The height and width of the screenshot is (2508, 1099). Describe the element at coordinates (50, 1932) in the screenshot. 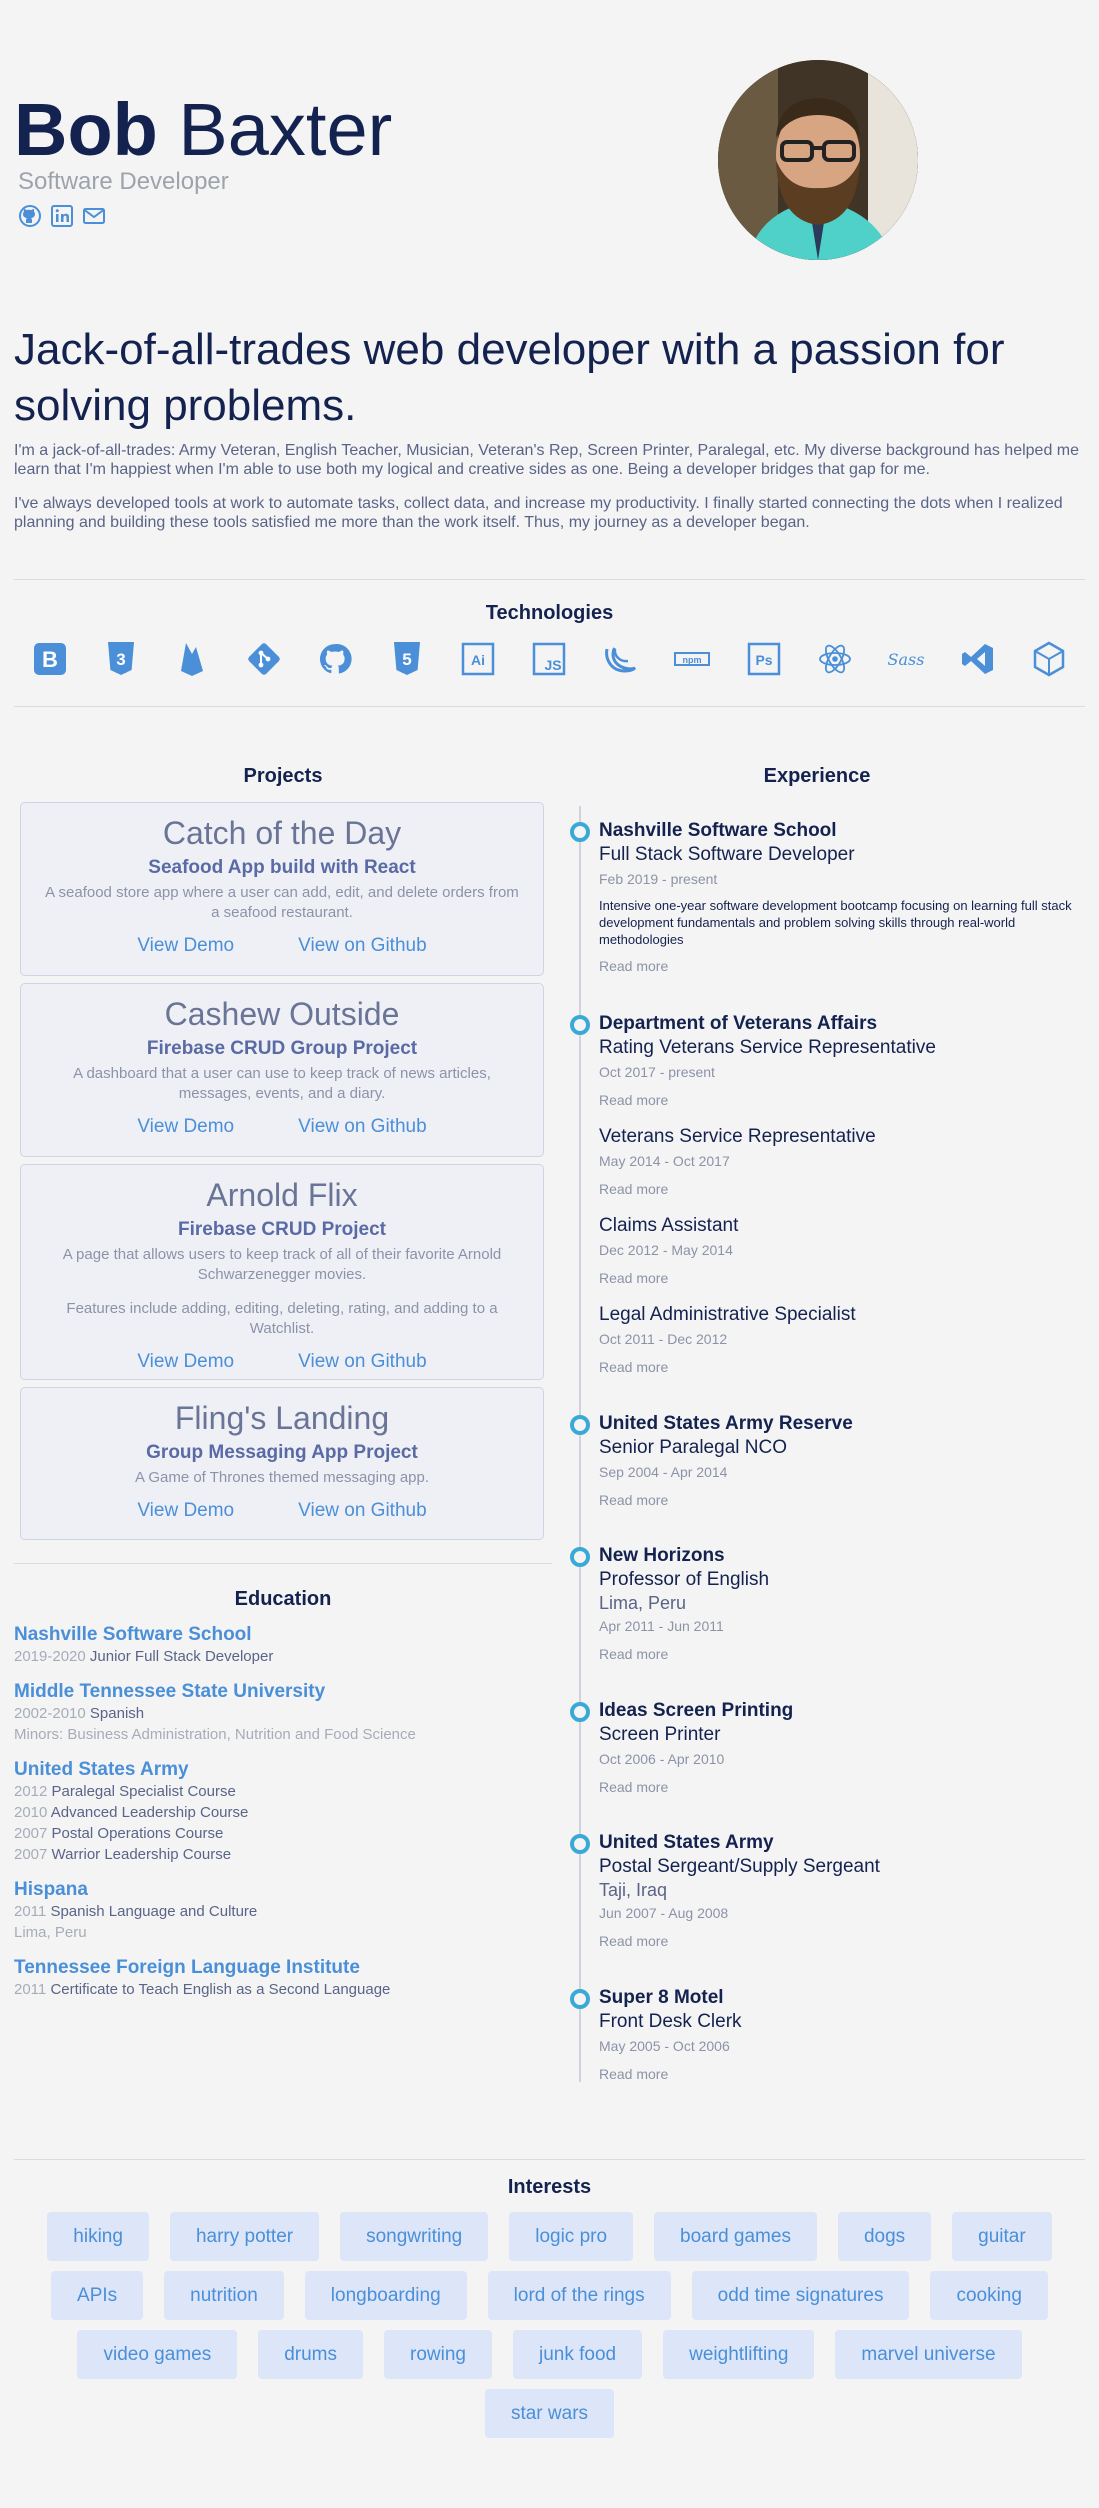

I see `edu-detail: Lima, Peru` at that location.